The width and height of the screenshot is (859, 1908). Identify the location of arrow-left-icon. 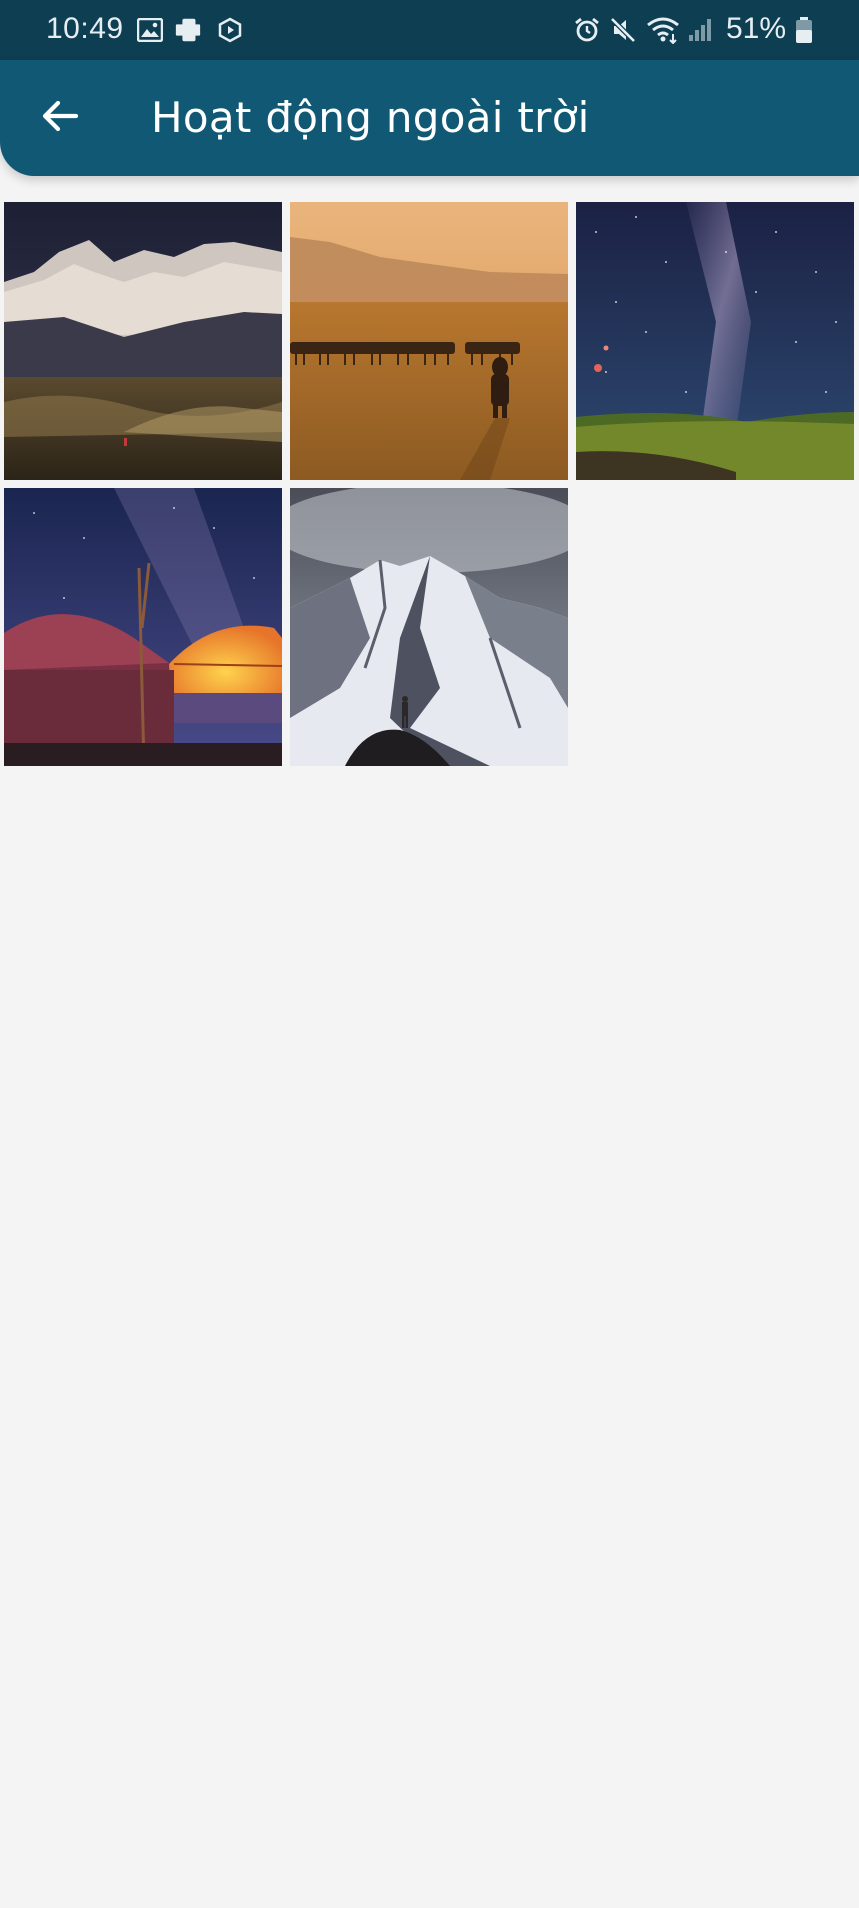
(60, 118).